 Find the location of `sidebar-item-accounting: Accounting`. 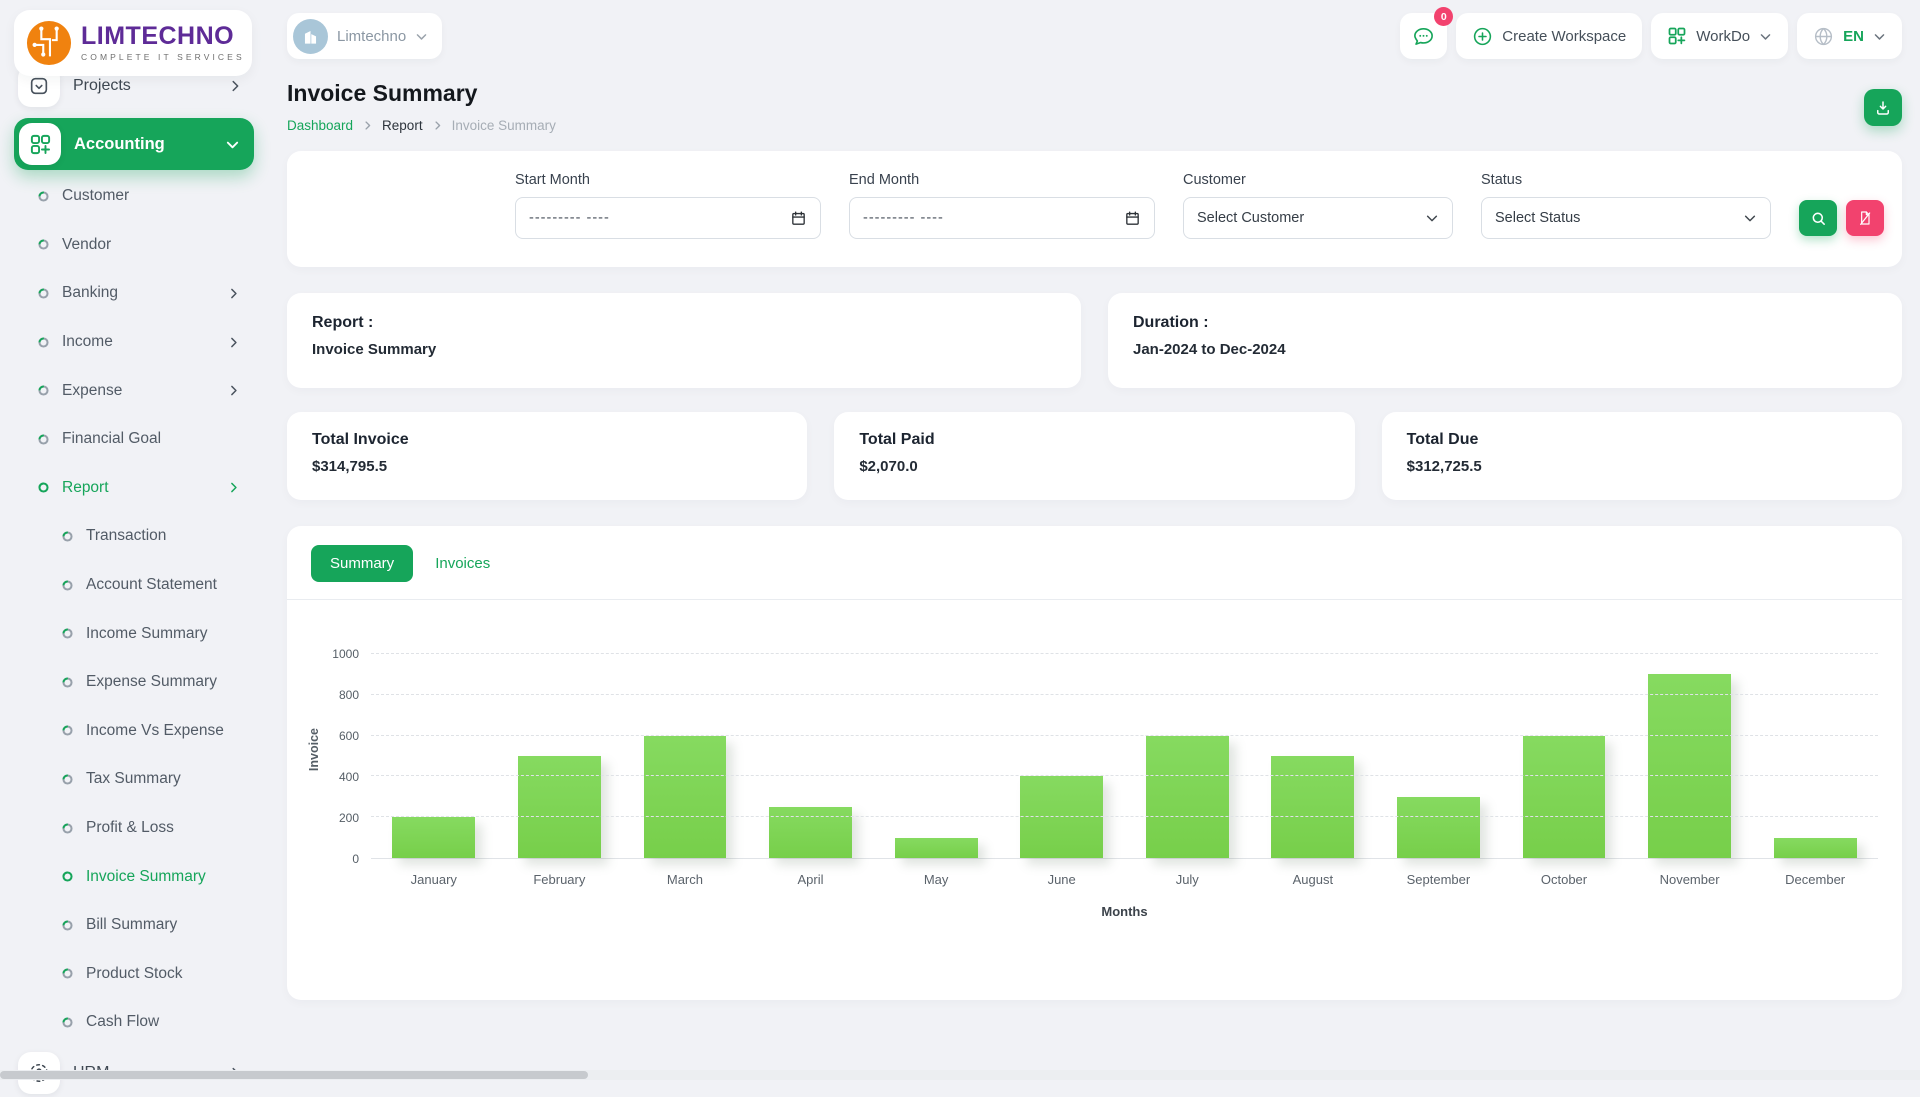

sidebar-item-accounting: Accounting is located at coordinates (134, 144).